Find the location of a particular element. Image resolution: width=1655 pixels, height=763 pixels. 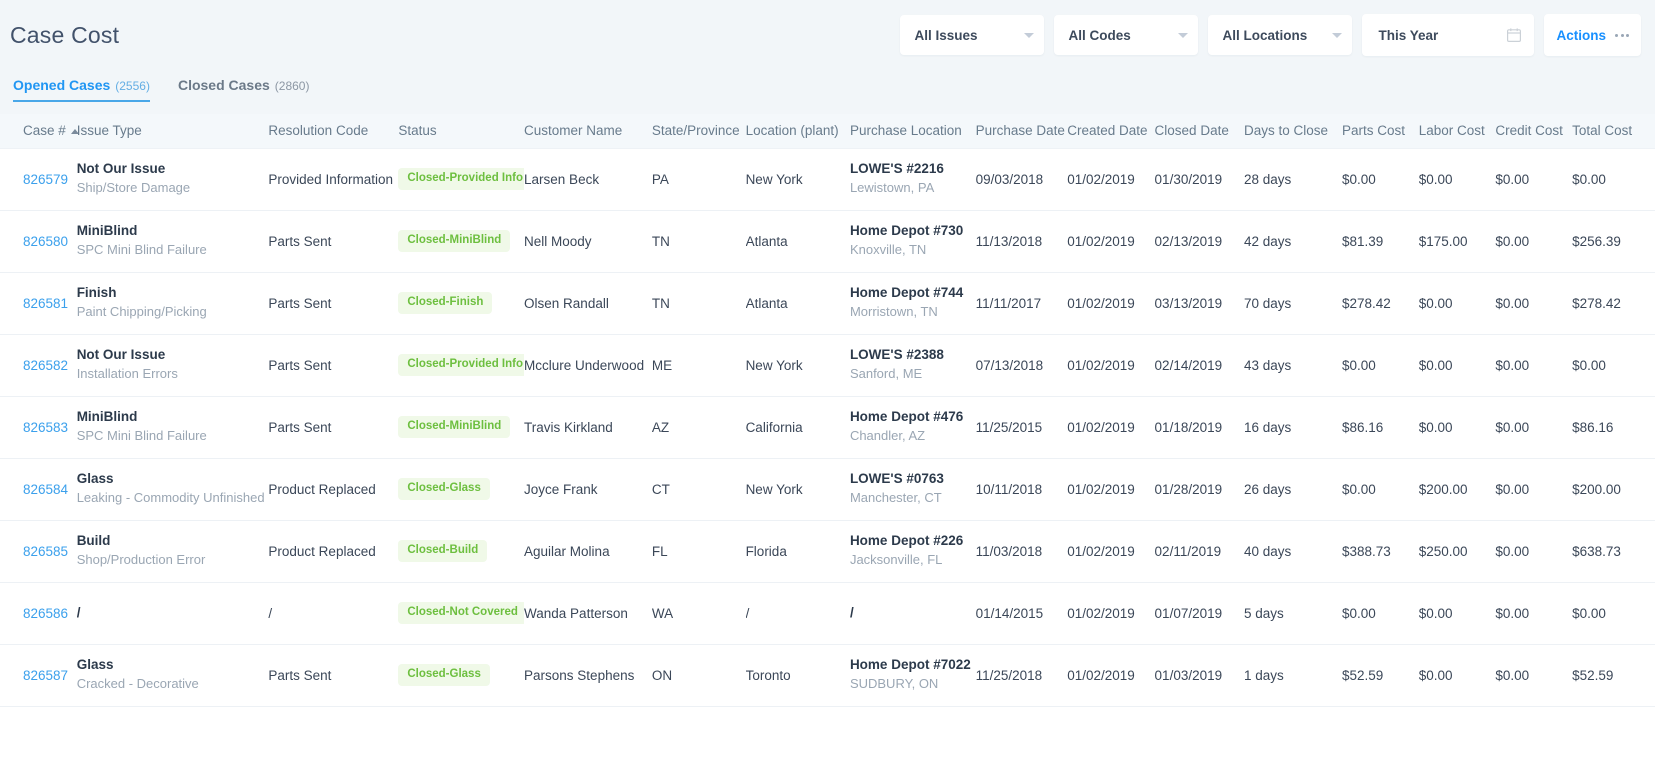

issue-type-main: / is located at coordinates (78, 612).